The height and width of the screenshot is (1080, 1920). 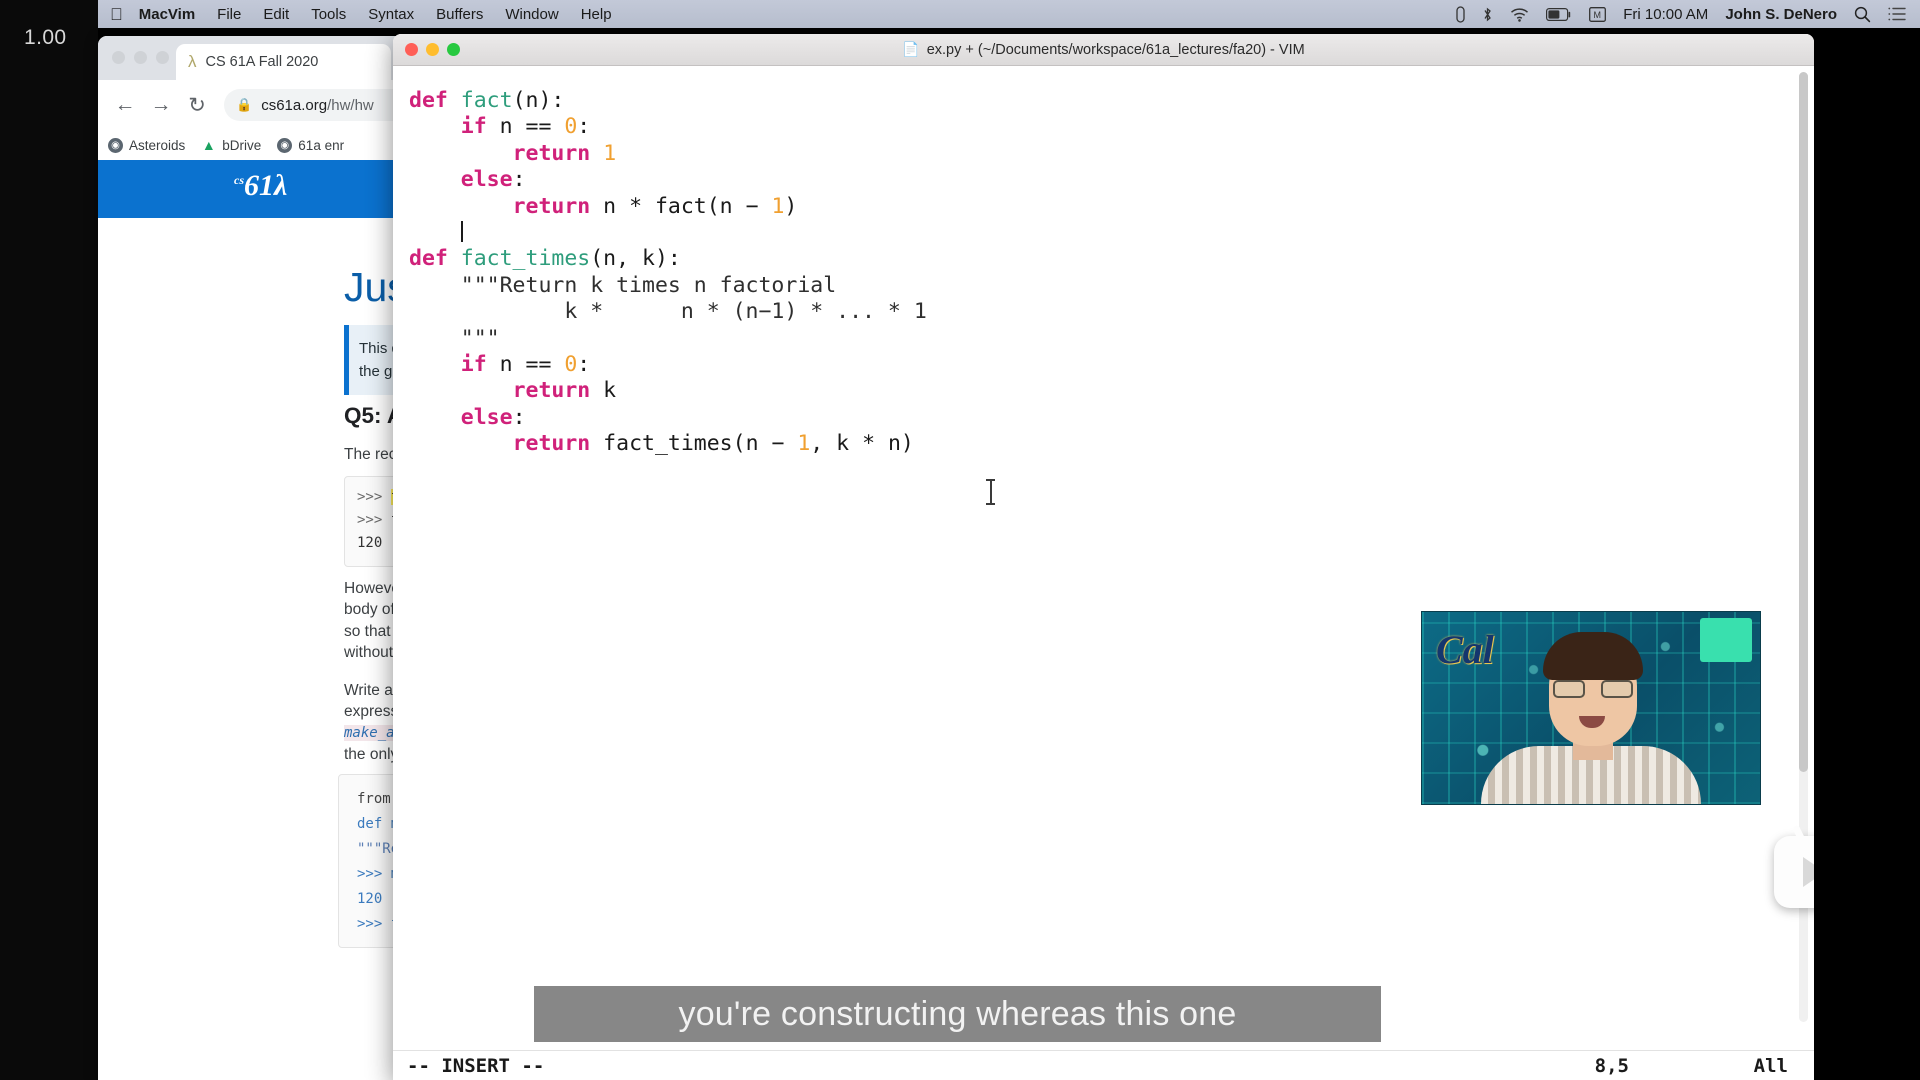 What do you see at coordinates (1591, 718) in the screenshot?
I see `presenter-figure` at bounding box center [1591, 718].